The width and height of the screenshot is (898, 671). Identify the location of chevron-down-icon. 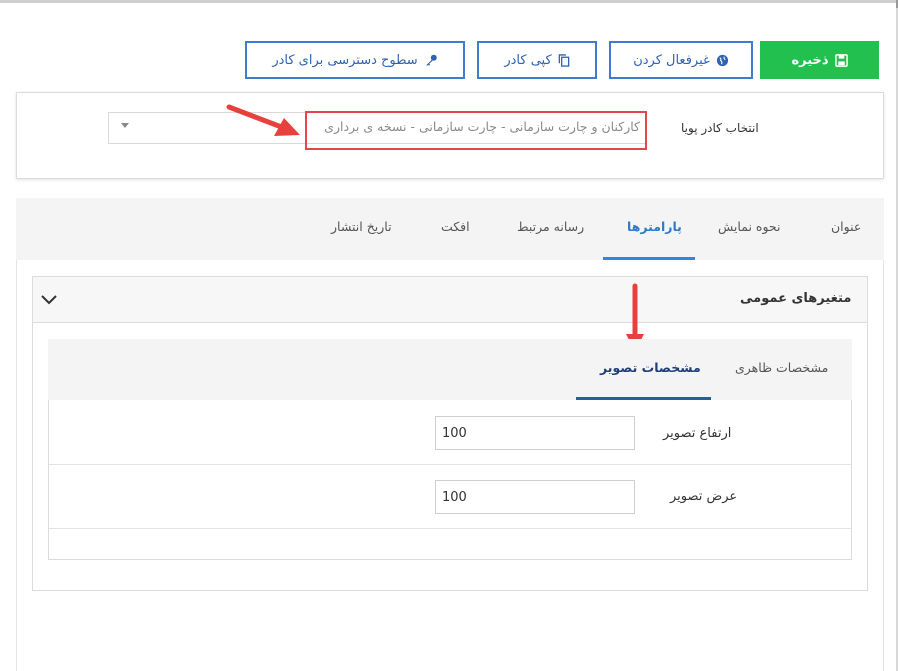
(49, 300).